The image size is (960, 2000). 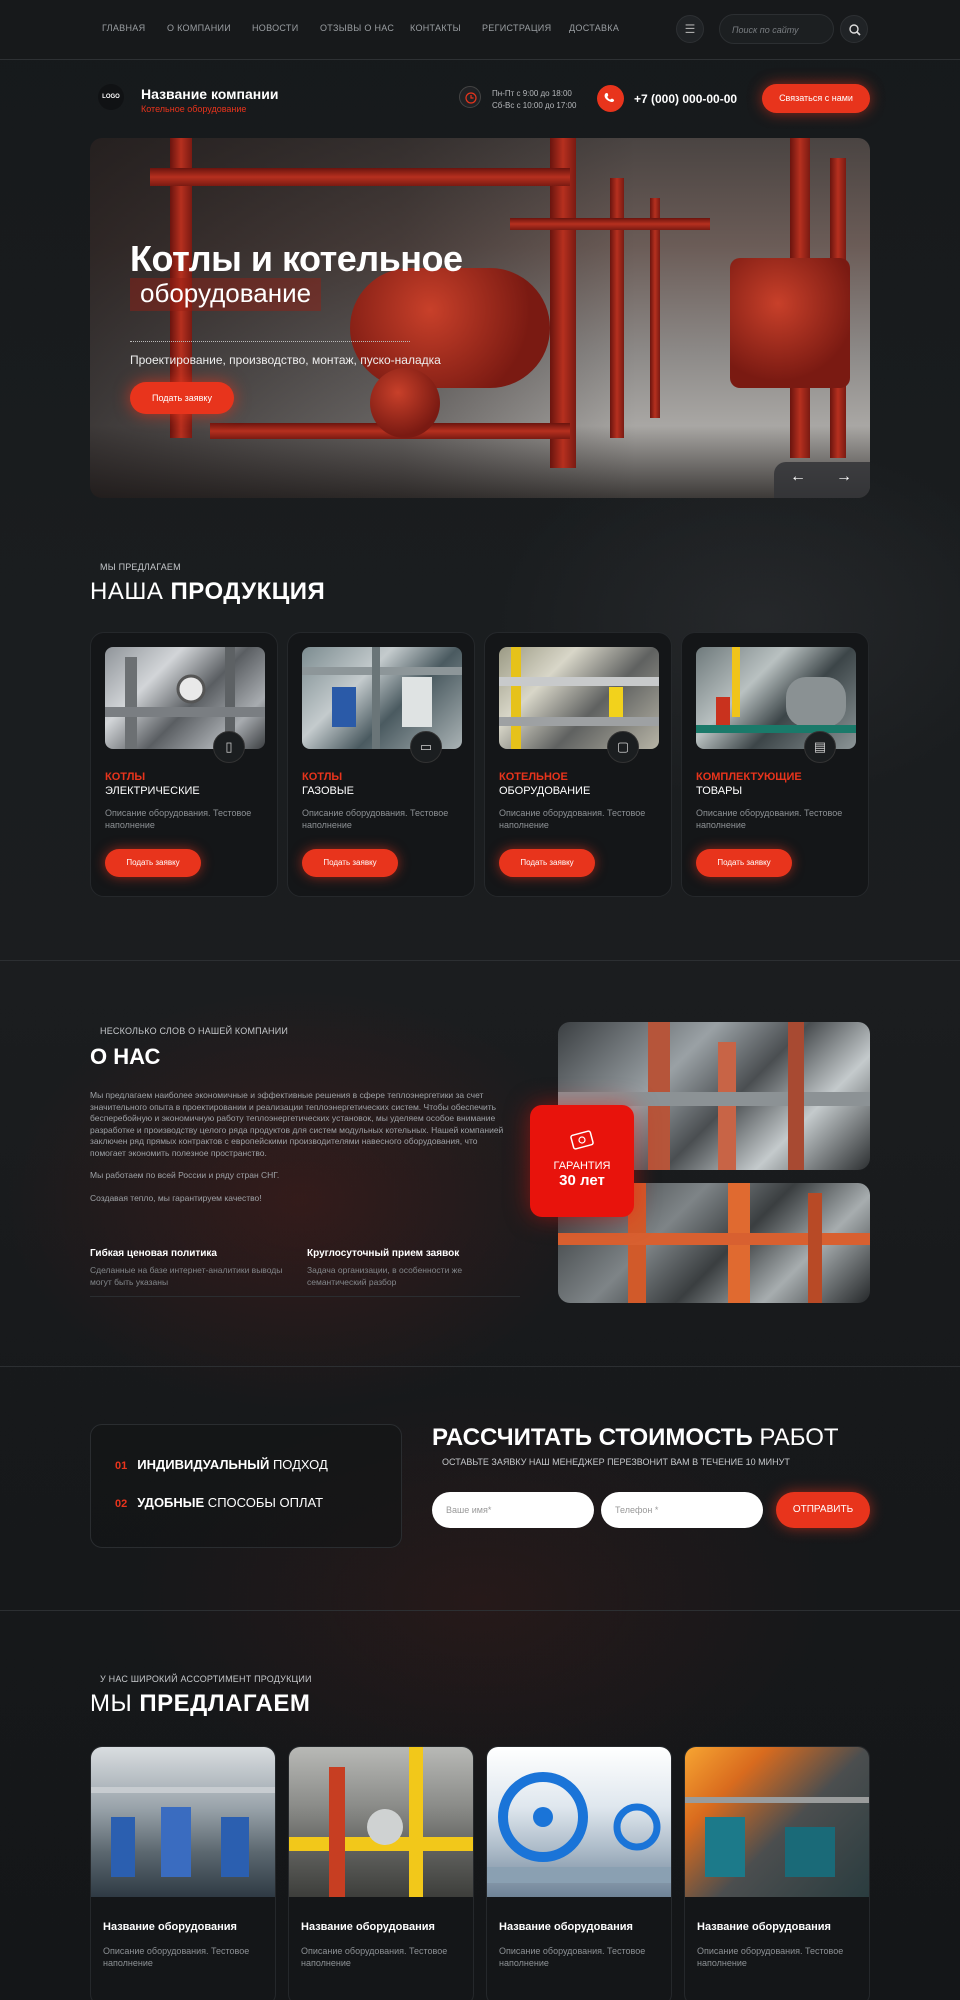 I want to click on phone-number: +7 (000) 000-00-00, so click(x=685, y=99).